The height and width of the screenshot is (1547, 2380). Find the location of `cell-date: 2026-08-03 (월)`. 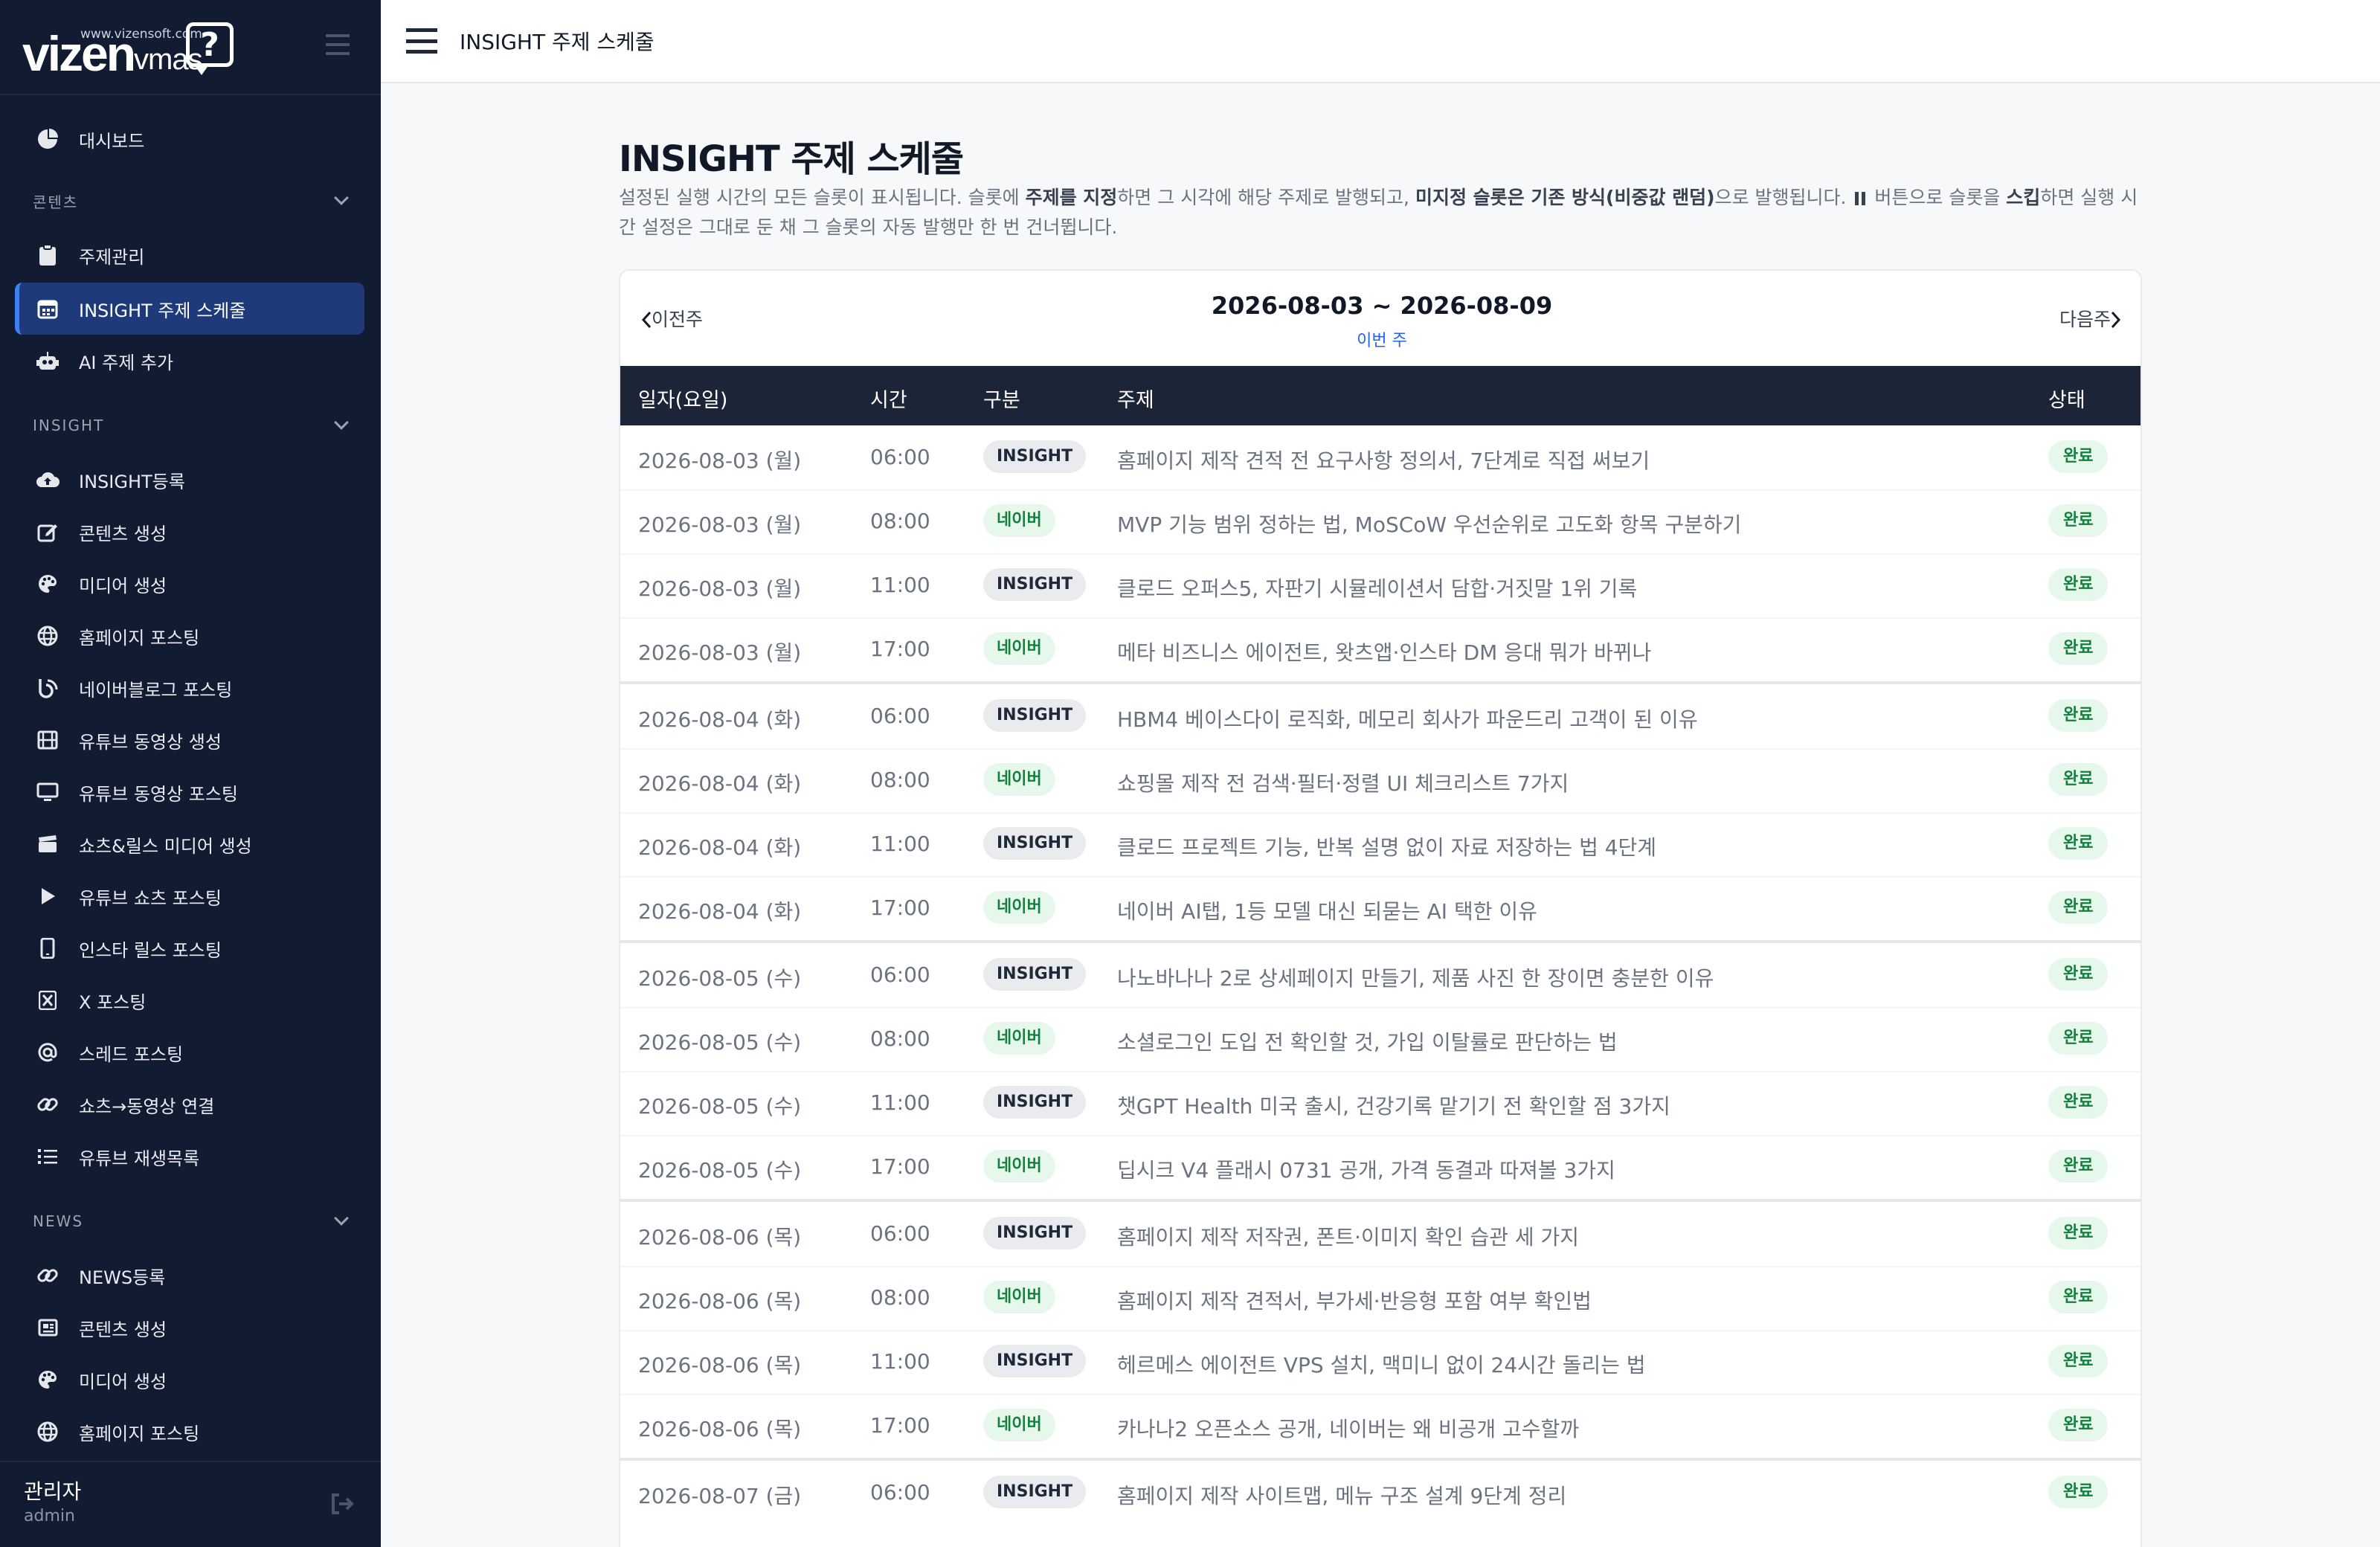

cell-date: 2026-08-03 (월) is located at coordinates (720, 460).